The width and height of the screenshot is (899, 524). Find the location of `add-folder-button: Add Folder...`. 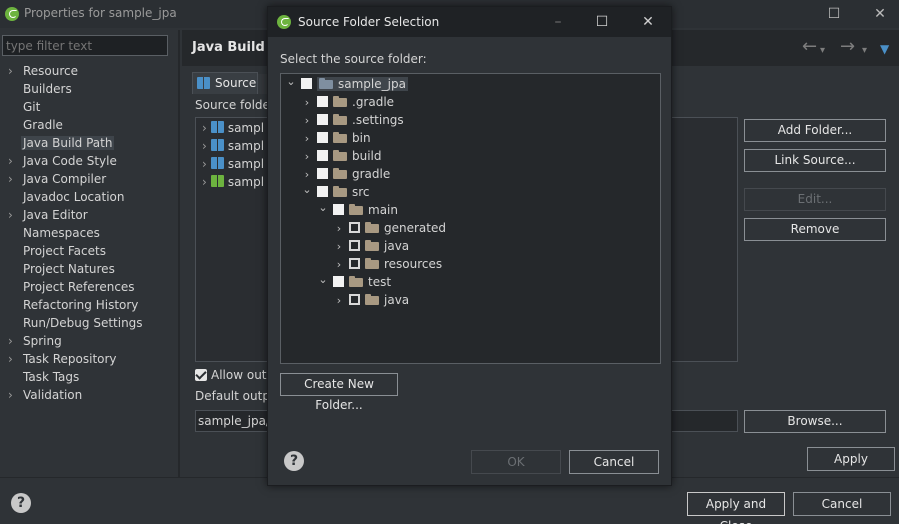

add-folder-button: Add Folder... is located at coordinates (815, 130).